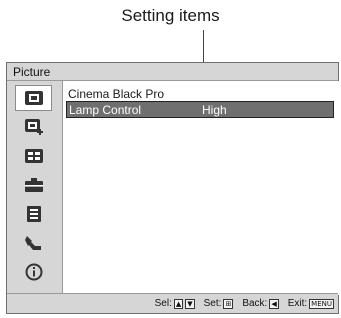 The height and width of the screenshot is (318, 341). I want to click on enter-key-icon: ⊞, so click(228, 303).